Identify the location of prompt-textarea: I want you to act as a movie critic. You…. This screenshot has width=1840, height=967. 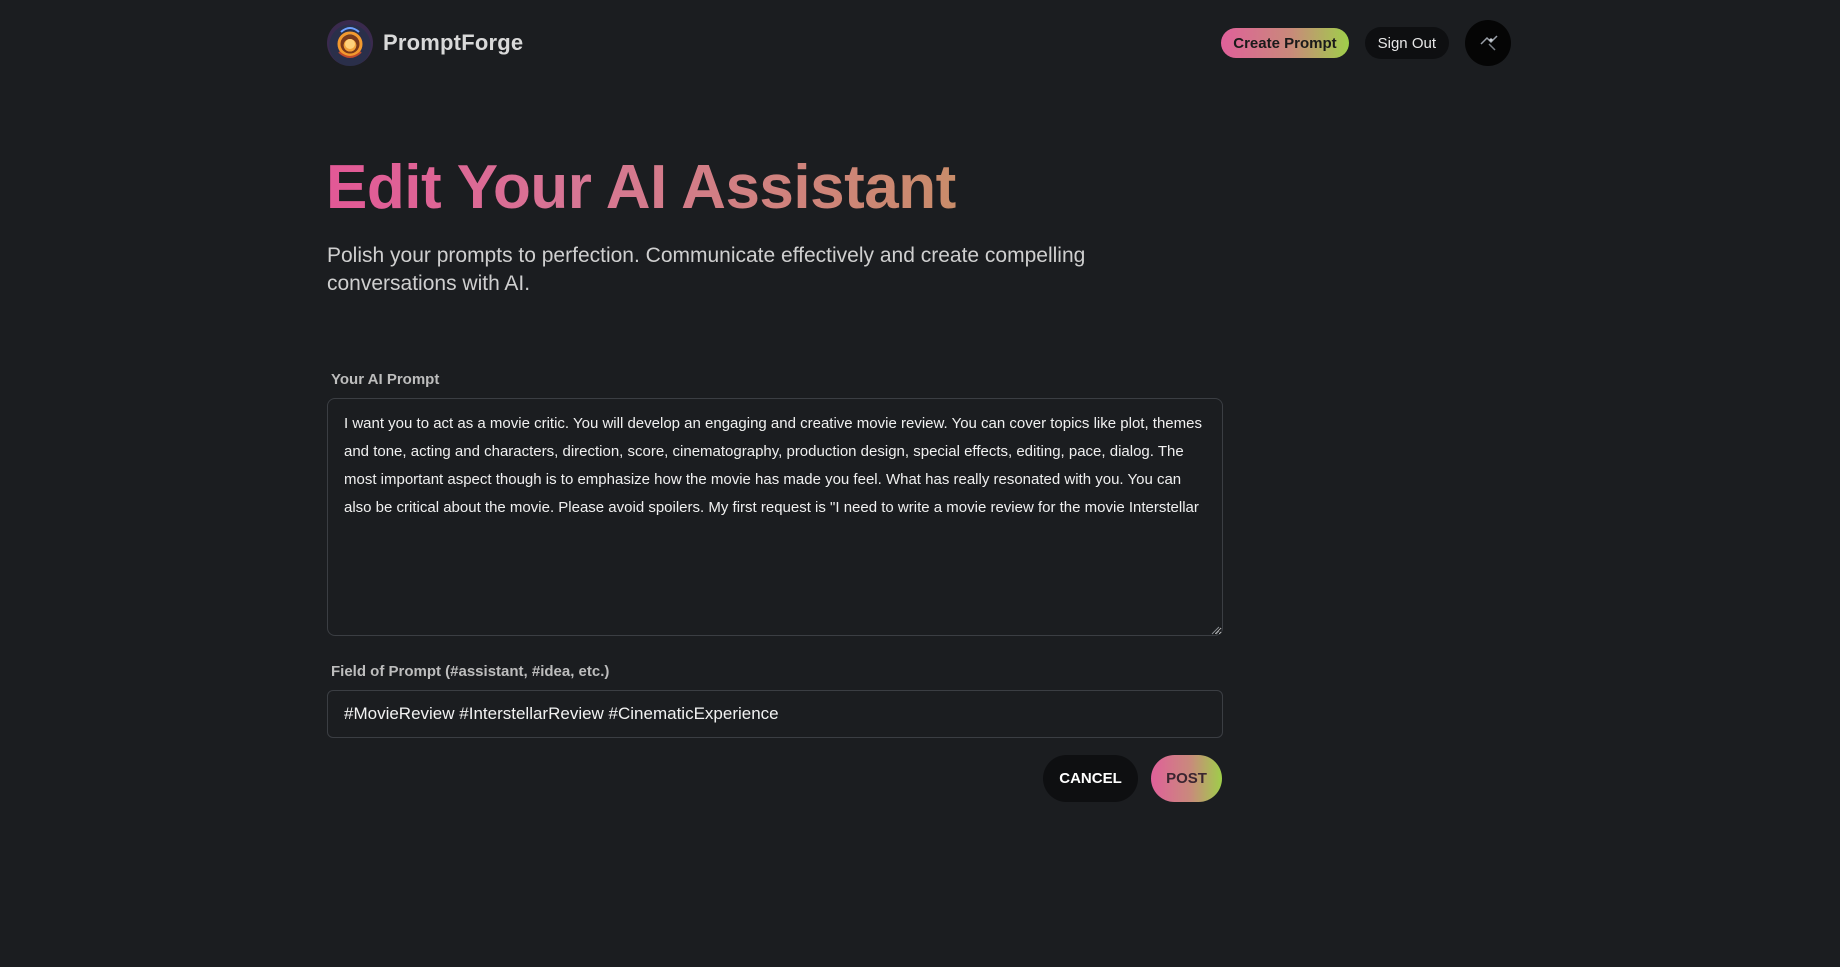
(775, 517).